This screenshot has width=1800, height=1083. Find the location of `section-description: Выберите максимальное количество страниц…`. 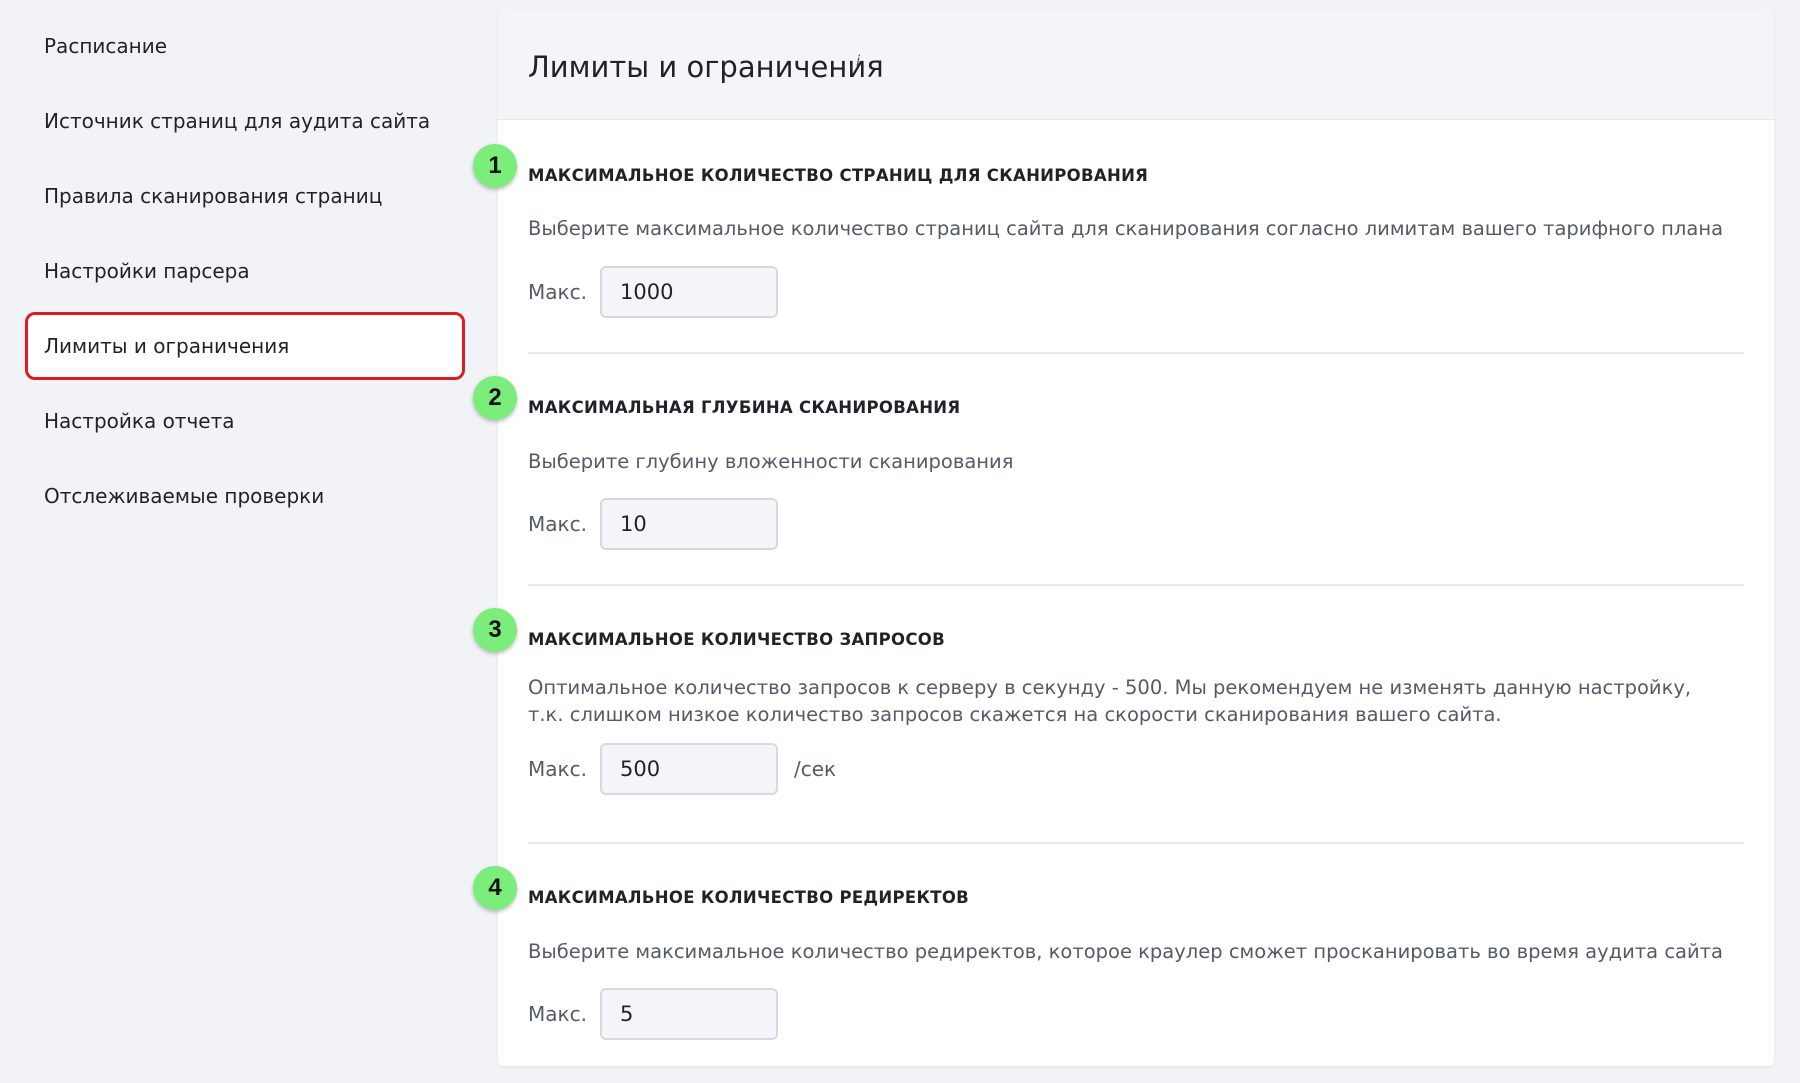

section-description: Выберите максимальное количество страниц… is located at coordinates (1126, 228).